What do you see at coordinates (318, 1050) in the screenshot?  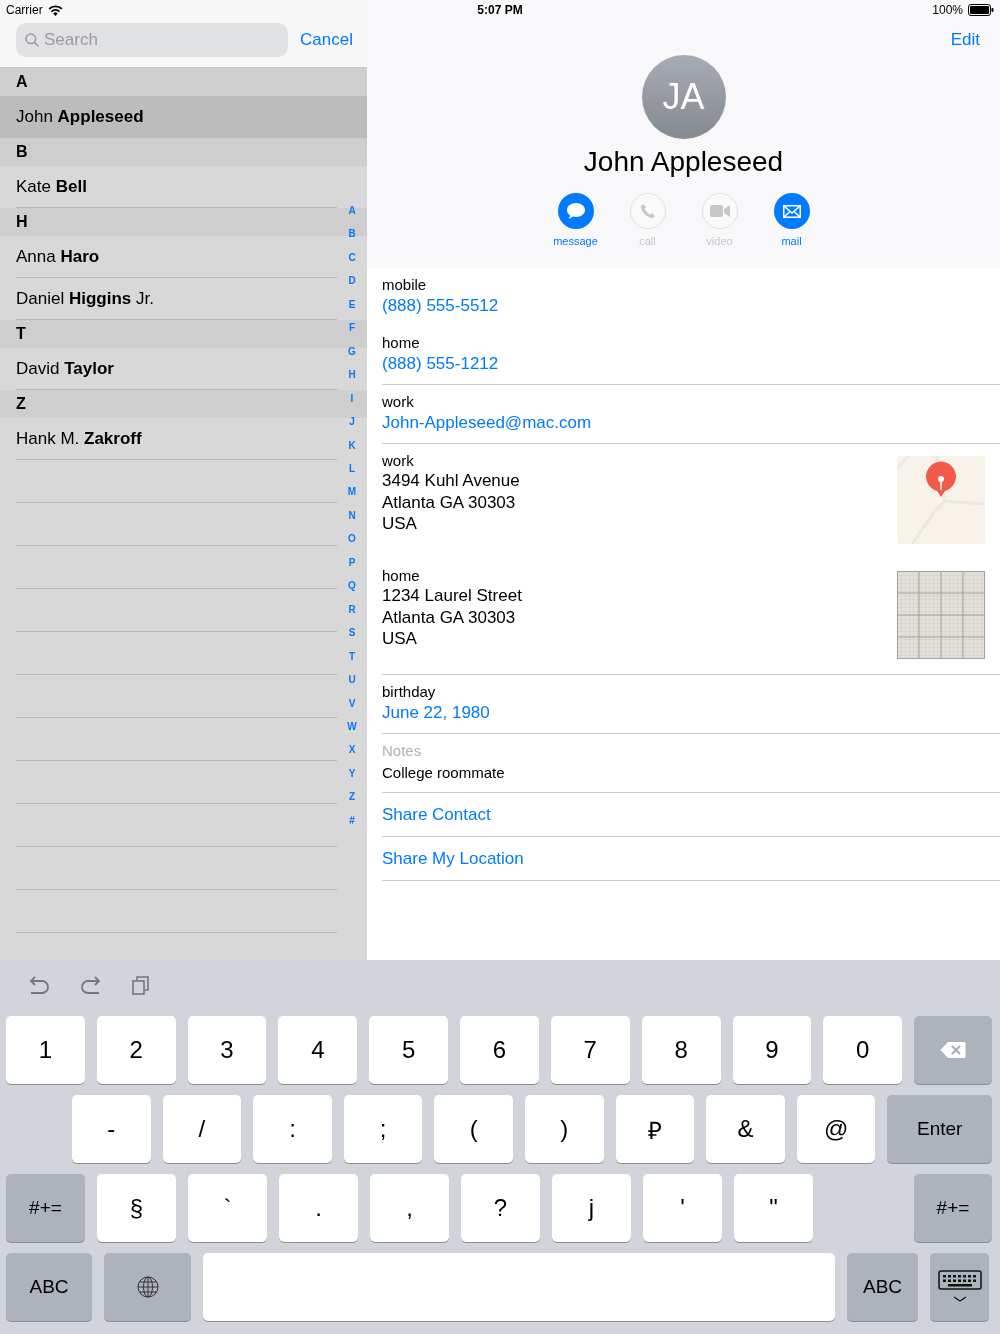 I see `keyboard-key: 4` at bounding box center [318, 1050].